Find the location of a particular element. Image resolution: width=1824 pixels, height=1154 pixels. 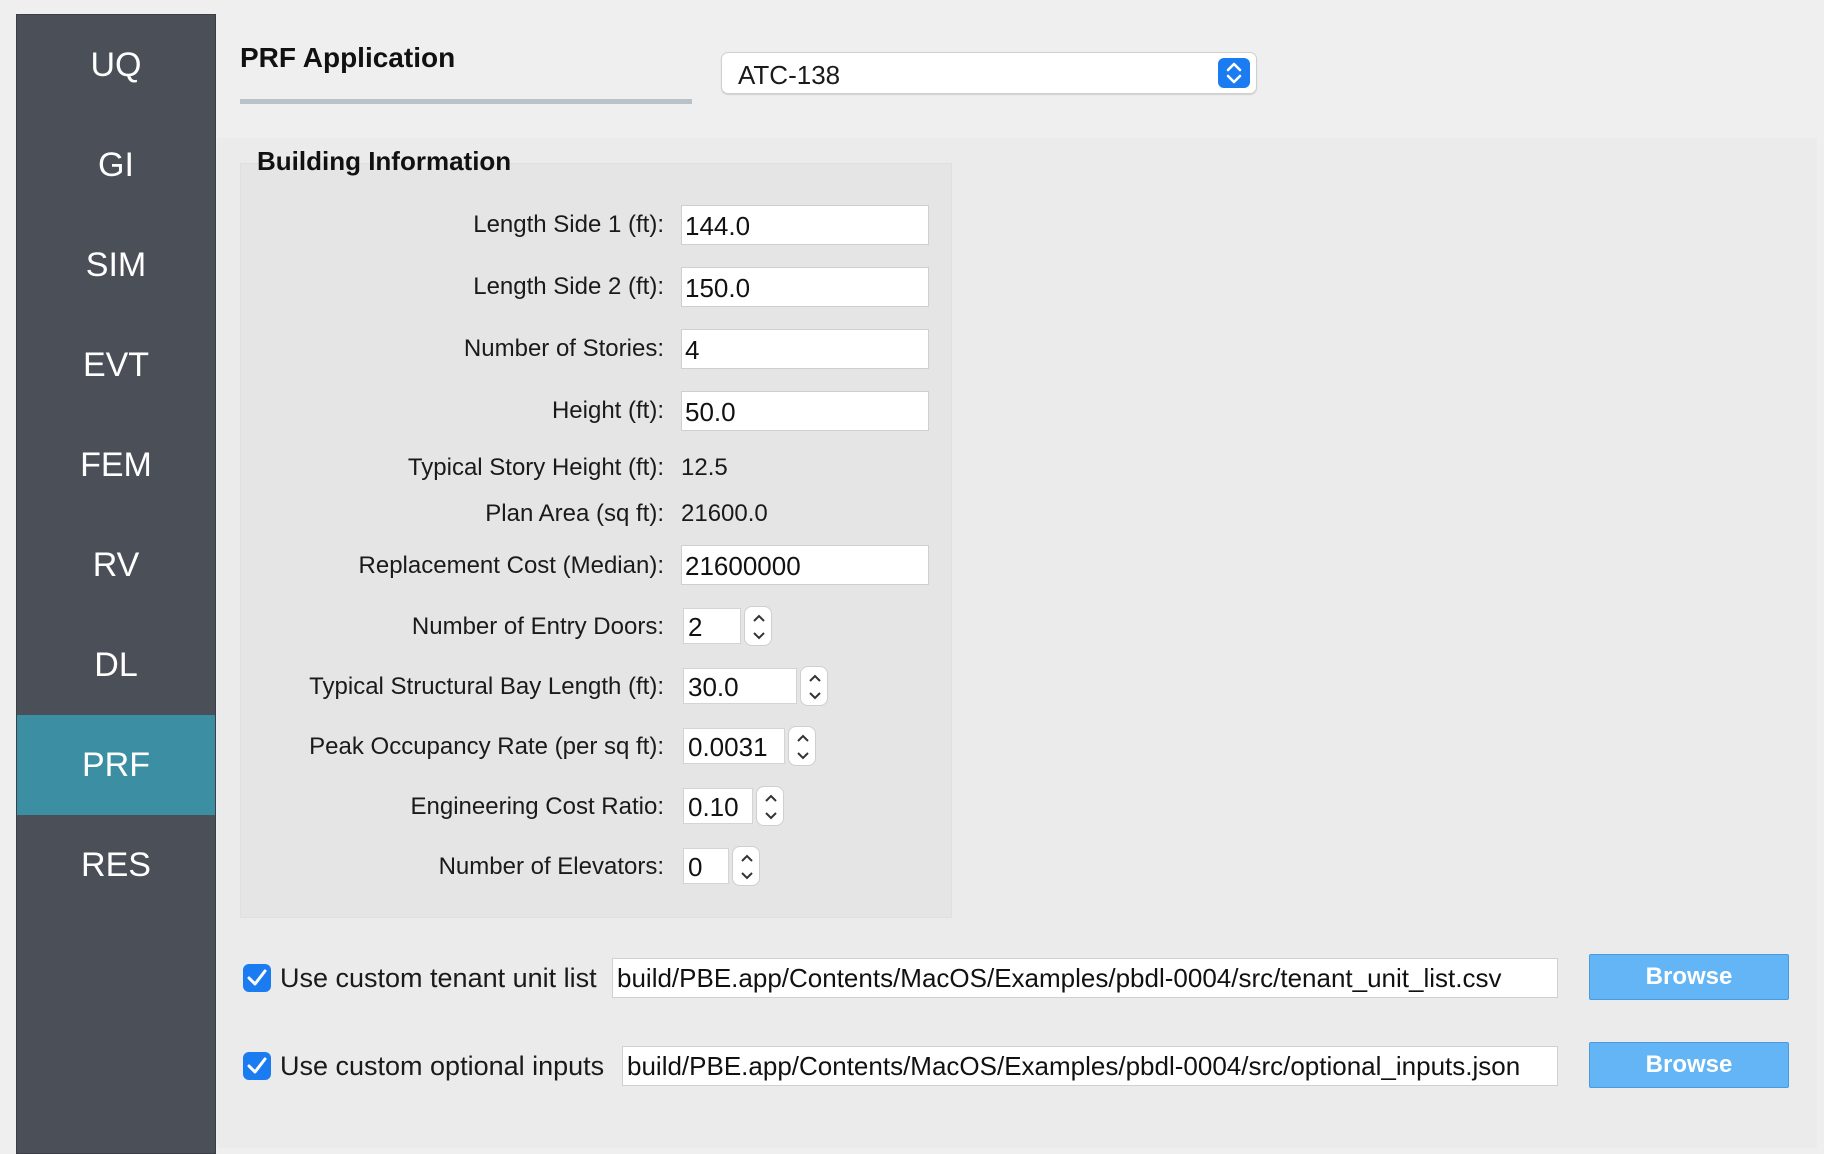

length-side-2-label: Length Side 2 (ft): is located at coordinates (568, 286).